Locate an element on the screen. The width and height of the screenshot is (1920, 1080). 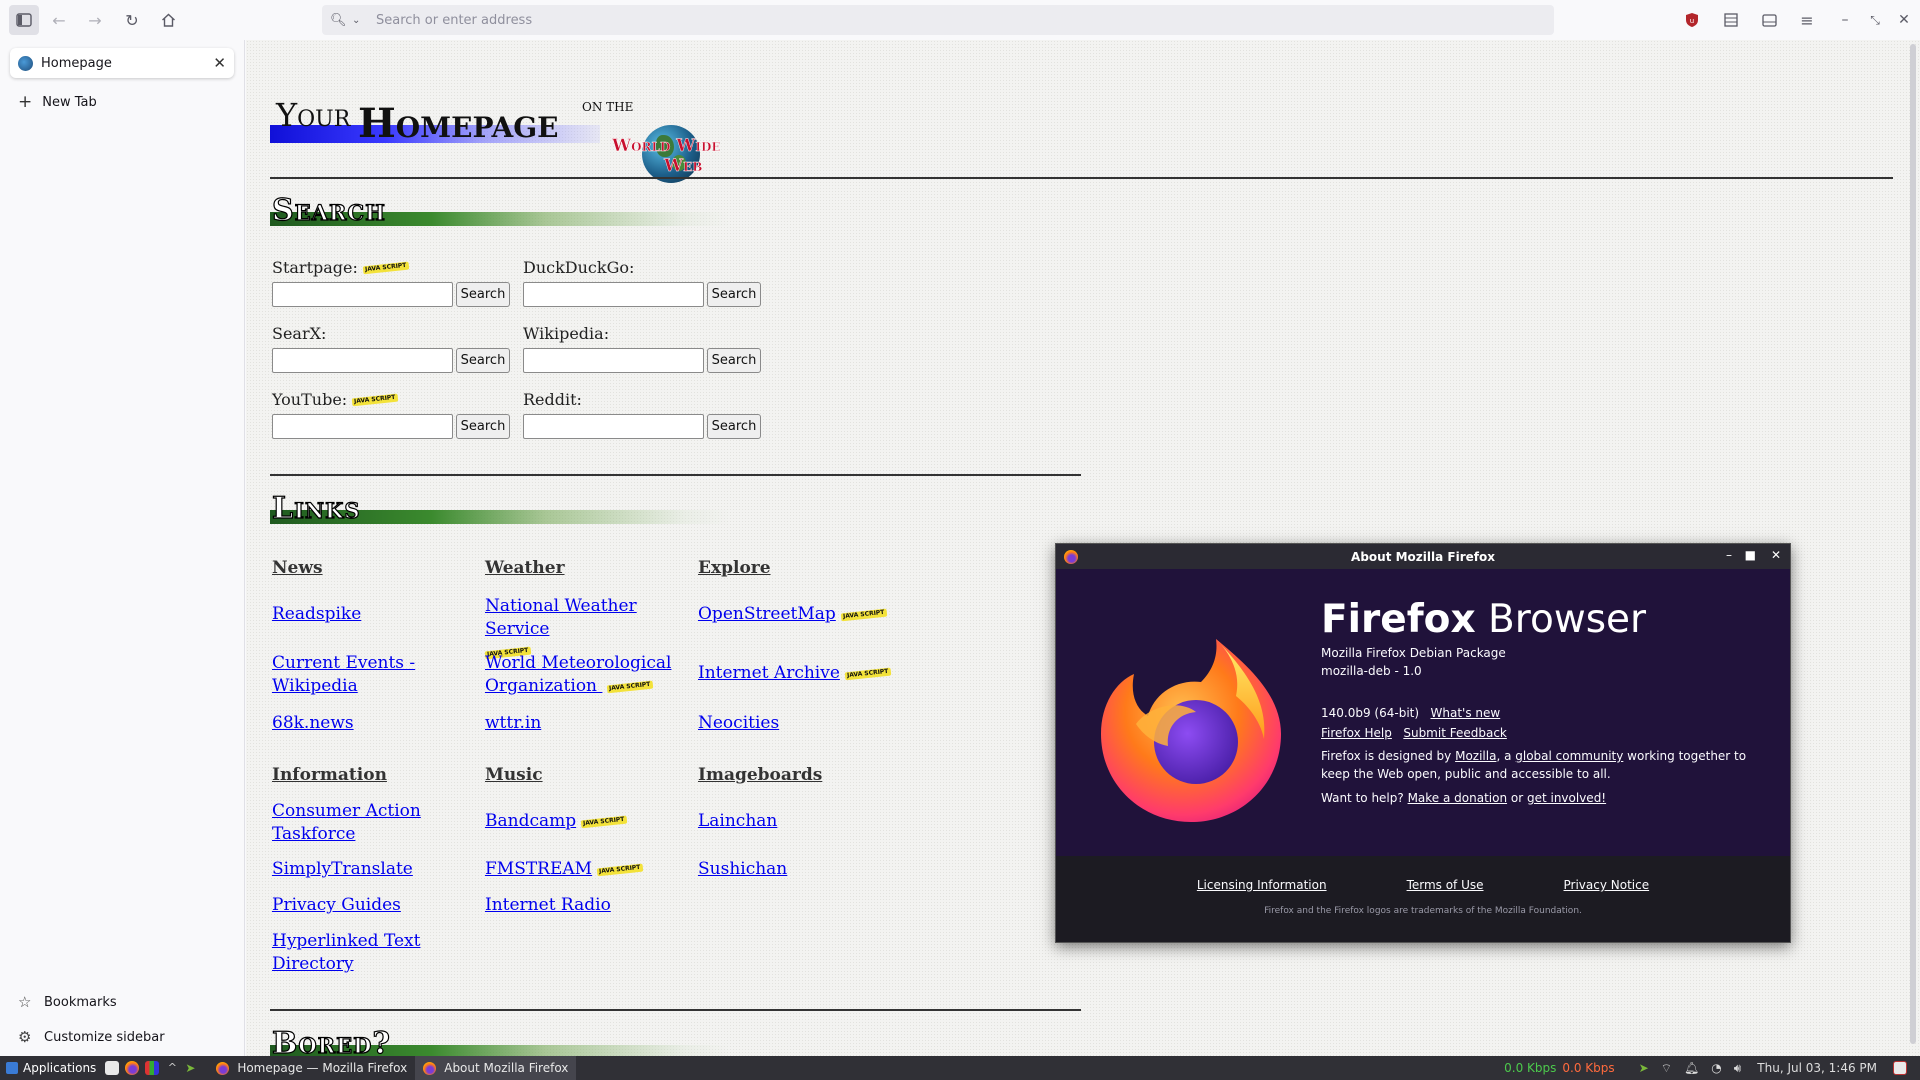
link-wttr-in: wttr.in is located at coordinates (585, 723).